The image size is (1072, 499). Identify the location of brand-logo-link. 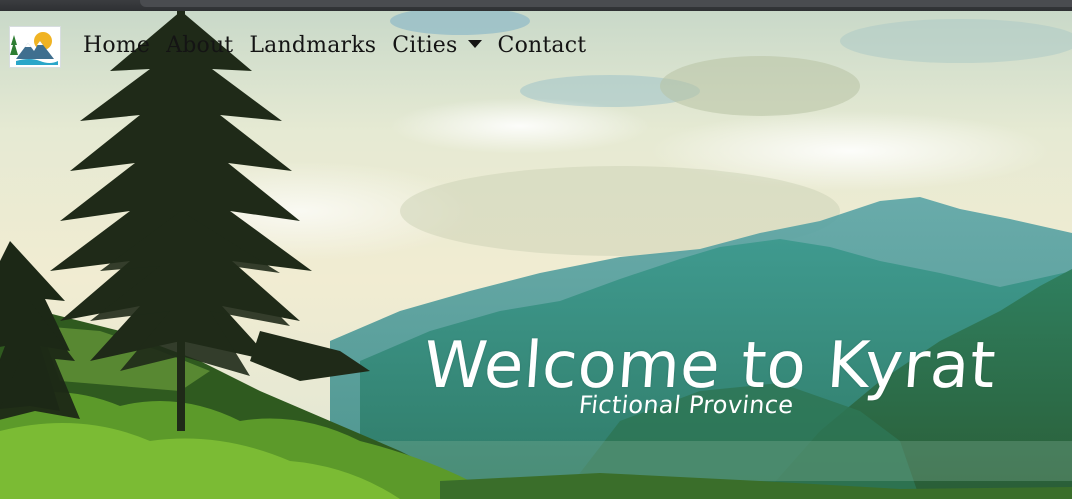
(35, 47).